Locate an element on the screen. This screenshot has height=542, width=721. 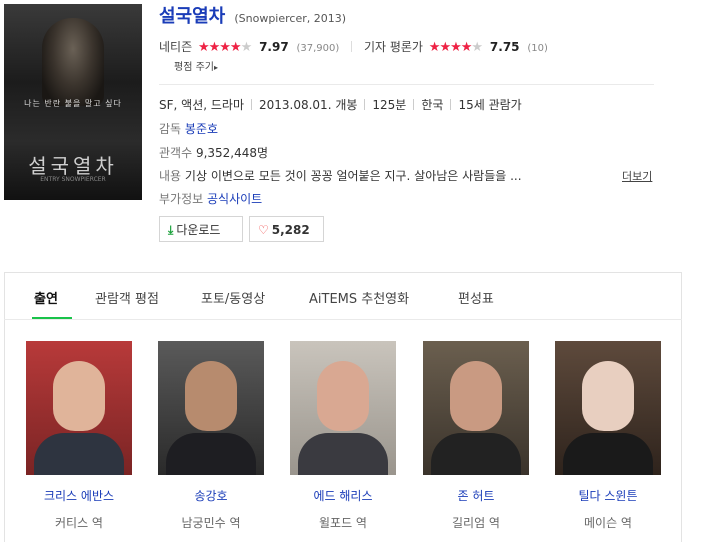
tab-bar: 출연 관람객 평점 포토/동영상 AiTEMS 추천영화 편성표 is located at coordinates (343, 295).